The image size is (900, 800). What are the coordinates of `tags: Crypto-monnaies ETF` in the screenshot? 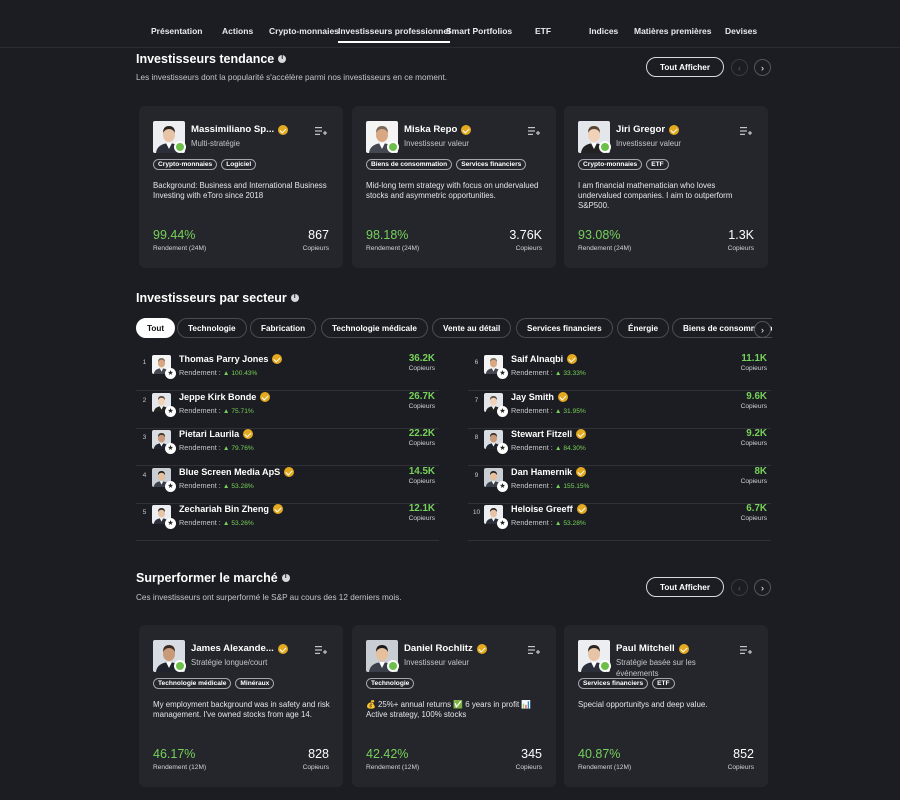 It's located at (623, 164).